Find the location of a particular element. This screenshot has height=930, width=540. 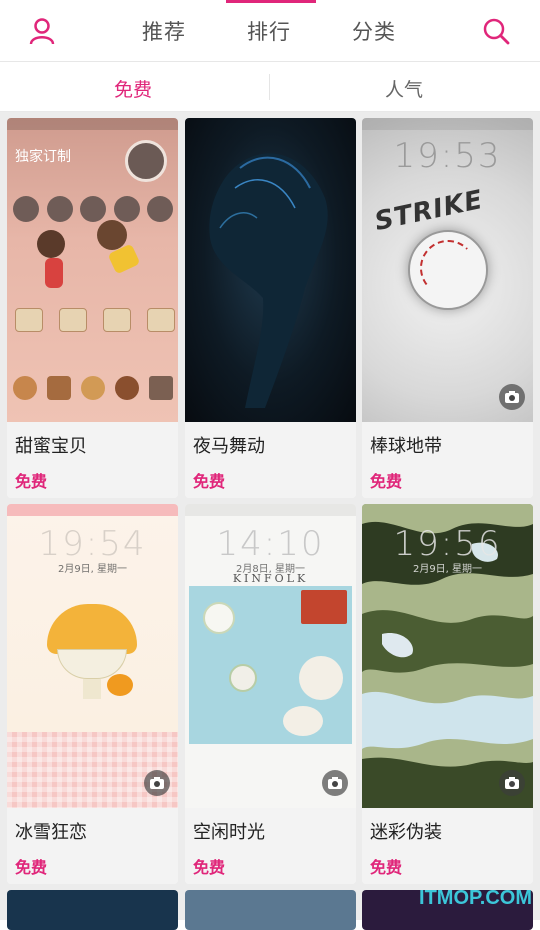

theme-card: 14:10 2月8日, 星期一 KINFOLK 空闲时光 免费 is located at coordinates (270, 694).